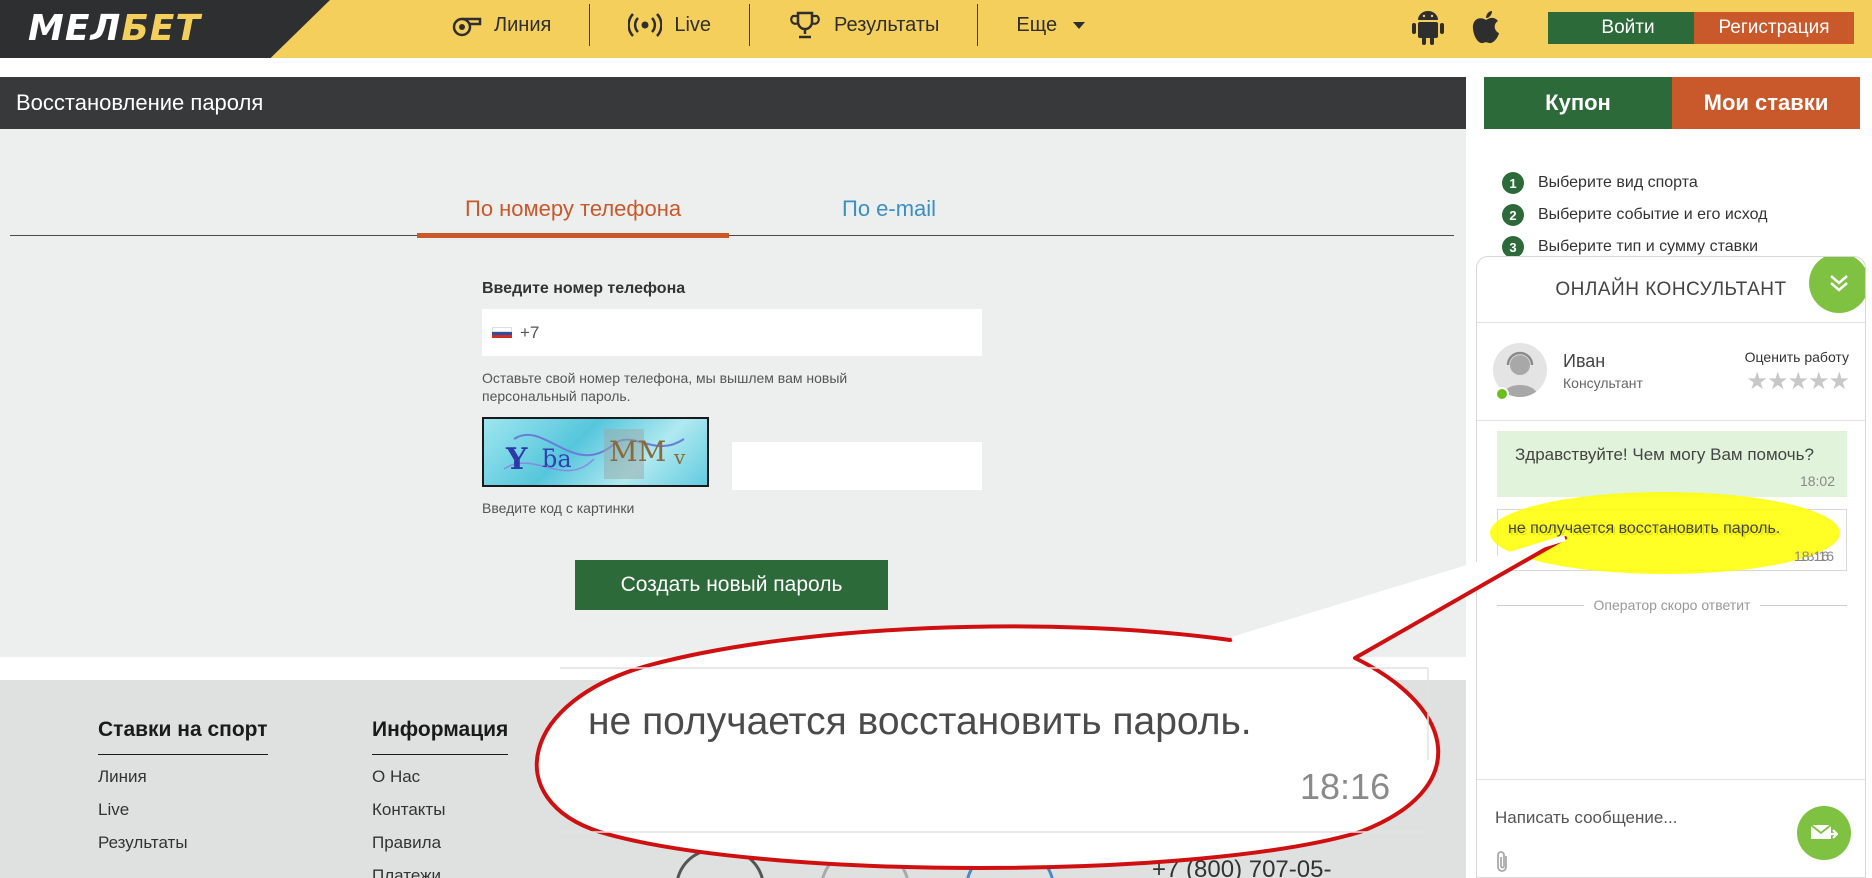  Describe the element at coordinates (530, 332) in the screenshot. I see `phone-prefix: +7` at that location.